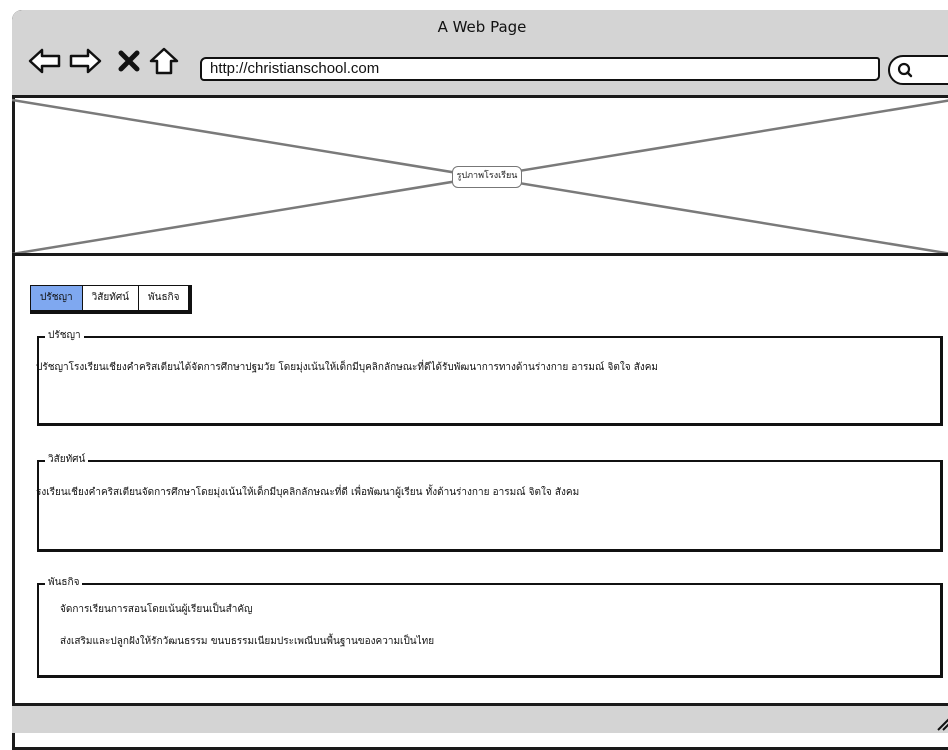  Describe the element at coordinates (129, 63) in the screenshot. I see `x-icon` at that location.